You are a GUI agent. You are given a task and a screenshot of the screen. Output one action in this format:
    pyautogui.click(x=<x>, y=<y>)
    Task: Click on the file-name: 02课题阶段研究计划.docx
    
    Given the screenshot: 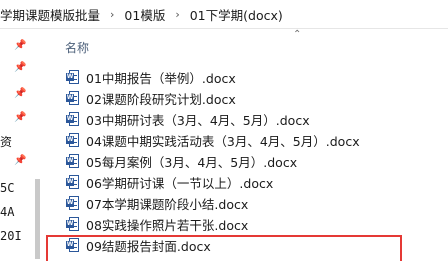 What is the action you would take?
    pyautogui.click(x=161, y=99)
    